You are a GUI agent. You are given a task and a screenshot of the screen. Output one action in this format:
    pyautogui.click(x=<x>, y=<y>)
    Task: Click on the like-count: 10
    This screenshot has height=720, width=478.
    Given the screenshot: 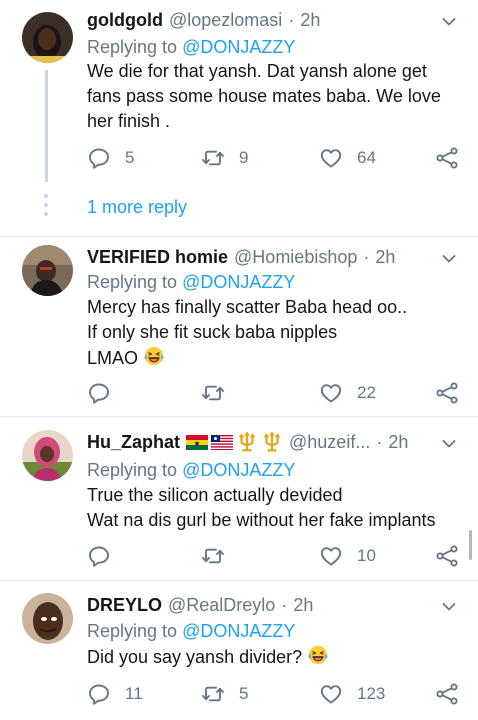 What is the action you would take?
    pyautogui.click(x=366, y=555)
    